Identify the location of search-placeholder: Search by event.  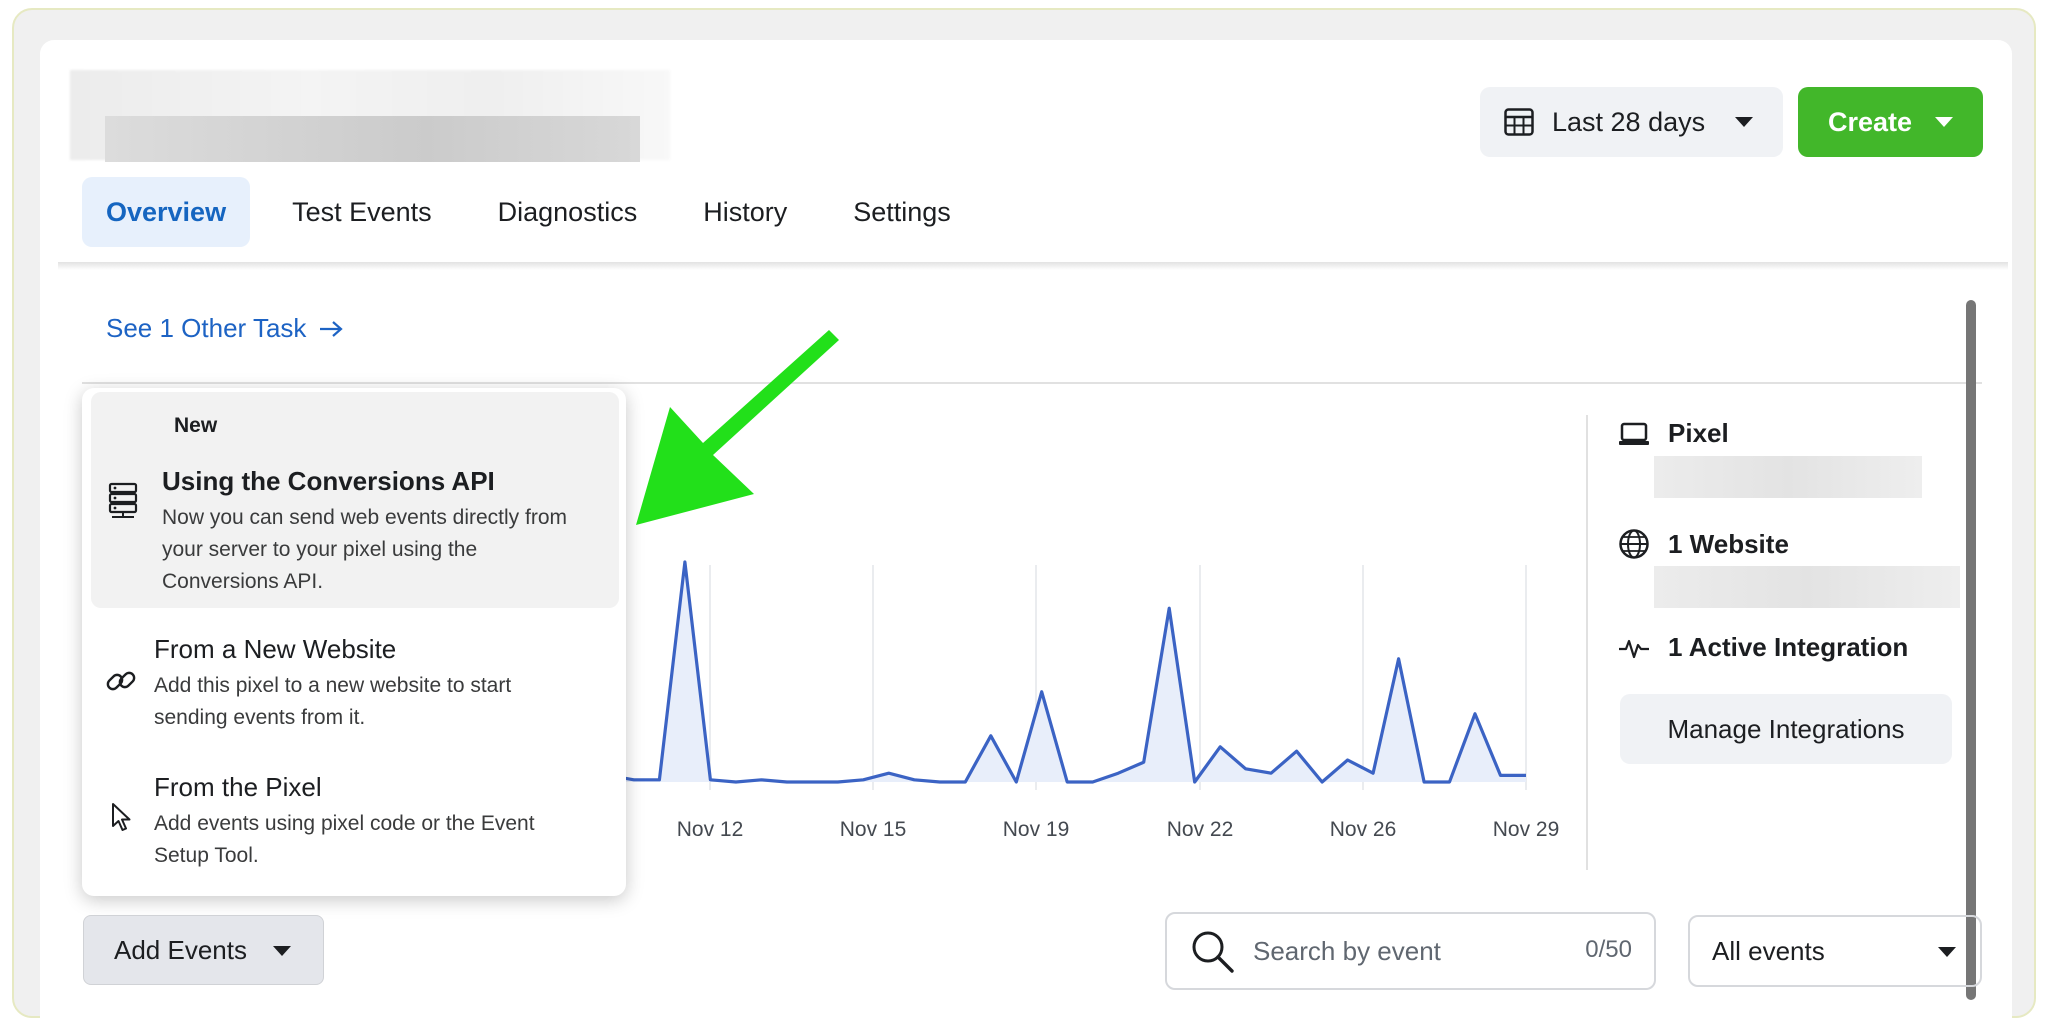
(1347, 950).